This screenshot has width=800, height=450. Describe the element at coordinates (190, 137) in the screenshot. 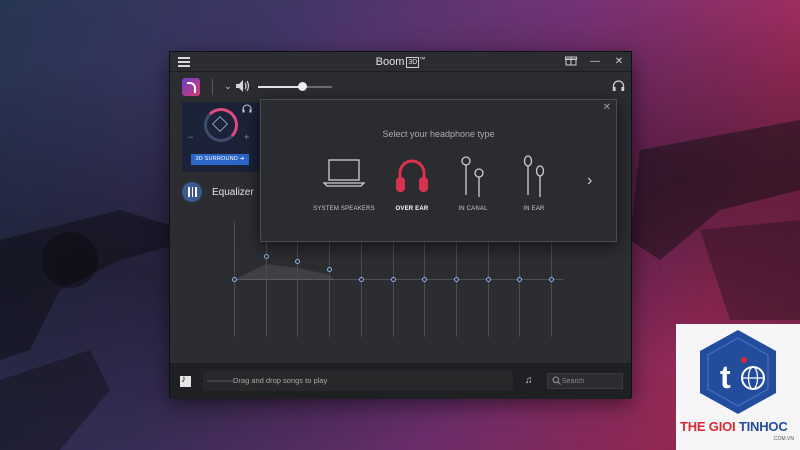

I see `surround-minus: −` at that location.